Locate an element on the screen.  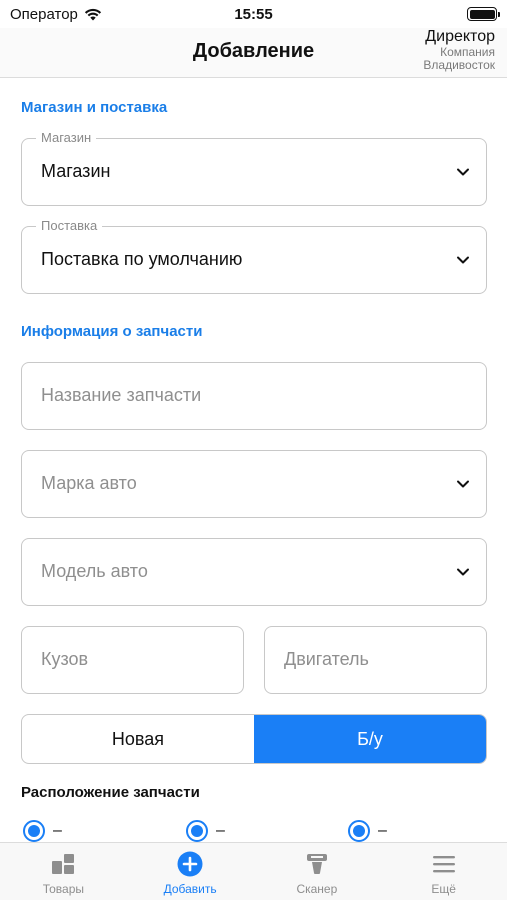
store-select-value: Магазин is located at coordinates (76, 171).